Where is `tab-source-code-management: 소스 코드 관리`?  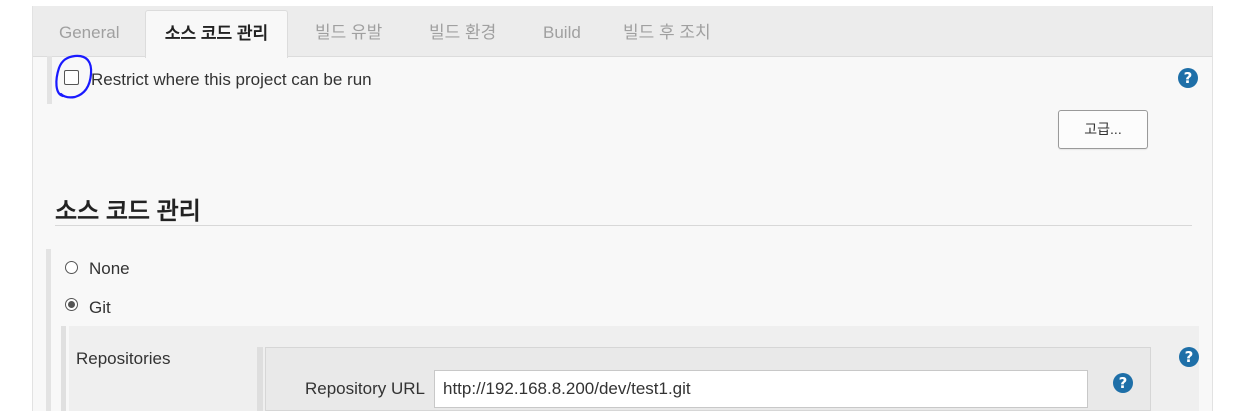 tab-source-code-management: 소스 코드 관리 is located at coordinates (216, 34).